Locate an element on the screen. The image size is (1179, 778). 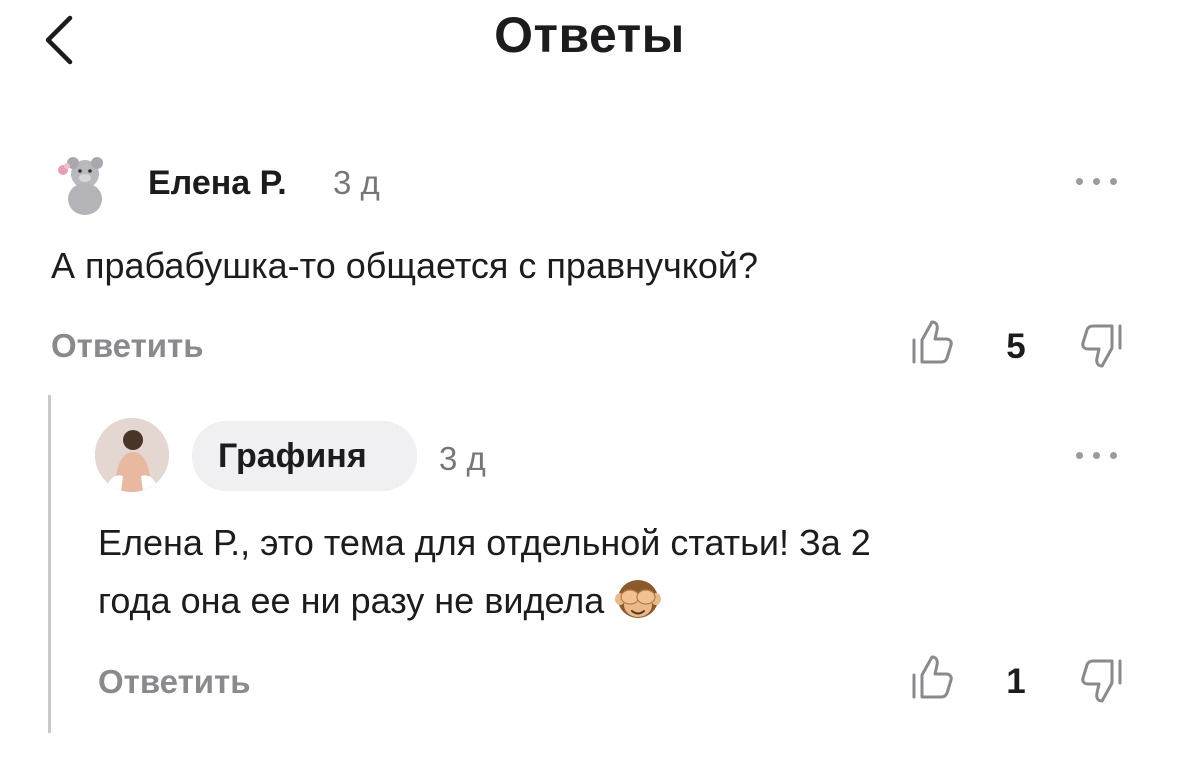
like-count: 5 is located at coordinates (1016, 346).